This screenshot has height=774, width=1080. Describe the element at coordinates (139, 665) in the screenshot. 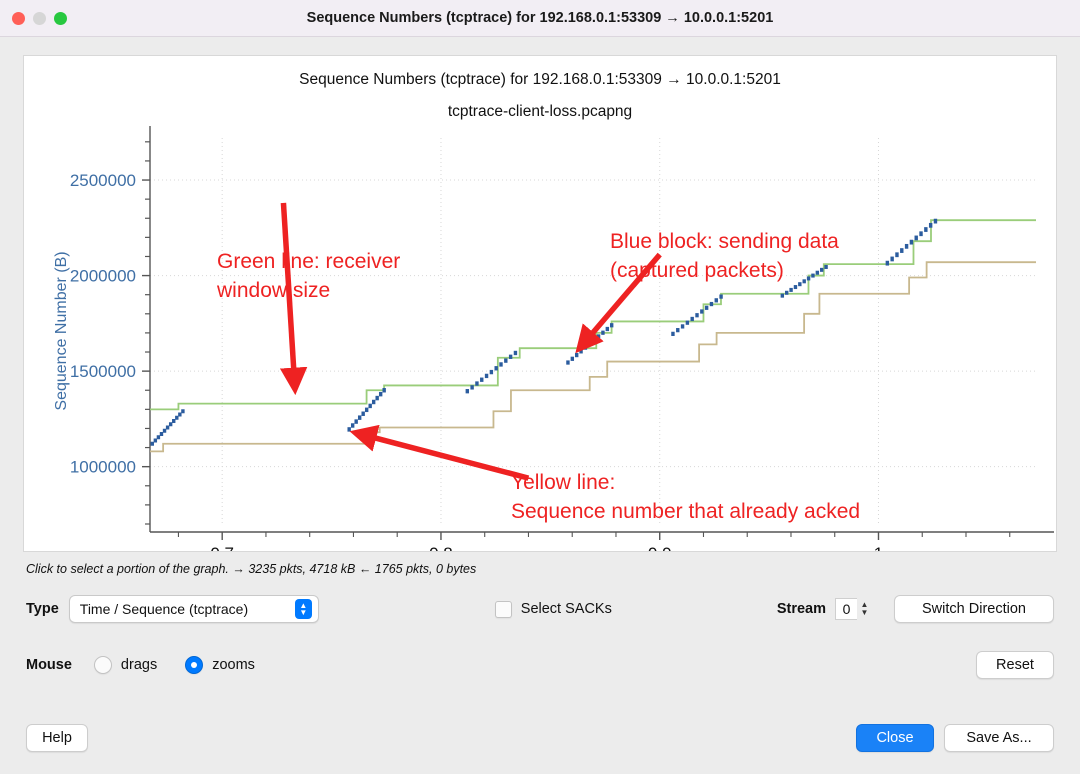

I see `mouse-drags-label: drags` at that location.